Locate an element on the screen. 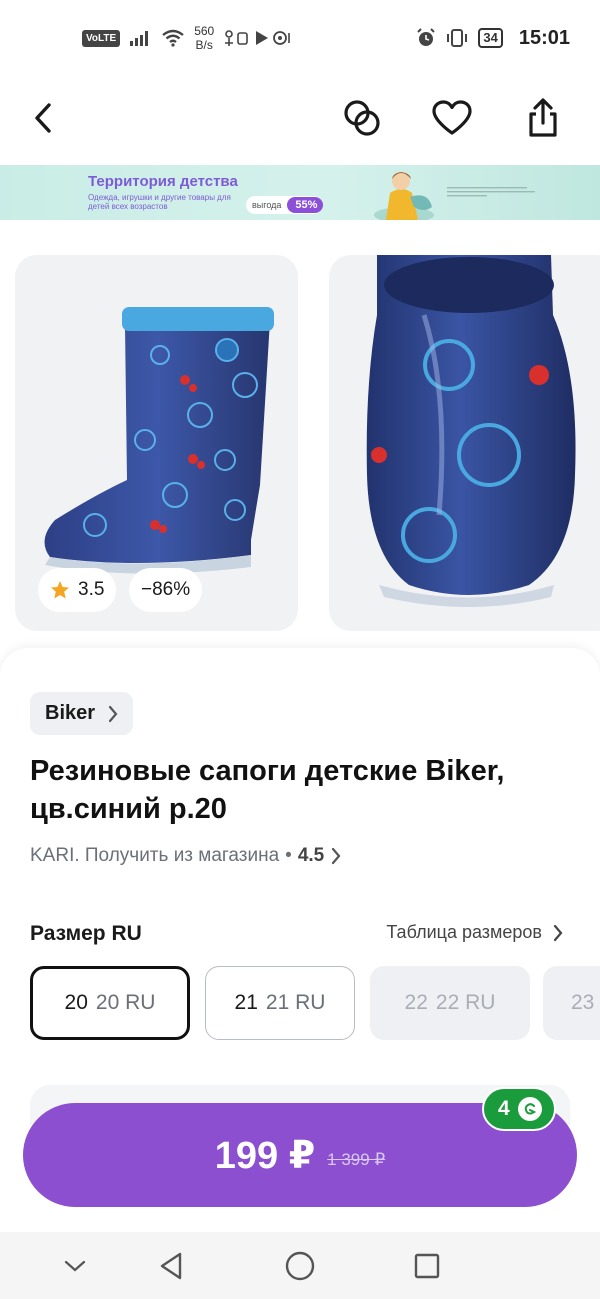 The height and width of the screenshot is (1299, 600). chevron-left-icon is located at coordinates (43, 118).